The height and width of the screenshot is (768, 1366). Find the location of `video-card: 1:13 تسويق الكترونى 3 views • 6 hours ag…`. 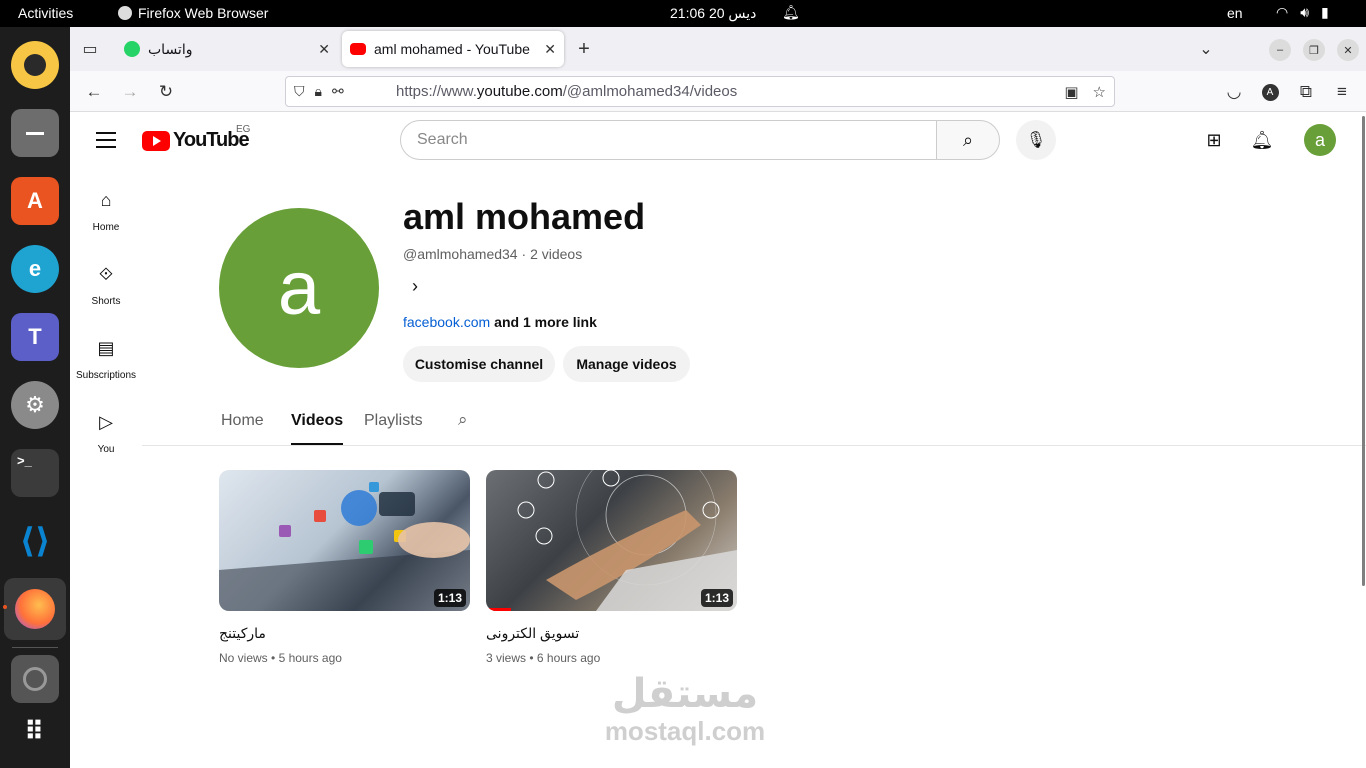

video-card: 1:13 تسويق الكترونى 3 views • 6 hours ag… is located at coordinates (611, 567).